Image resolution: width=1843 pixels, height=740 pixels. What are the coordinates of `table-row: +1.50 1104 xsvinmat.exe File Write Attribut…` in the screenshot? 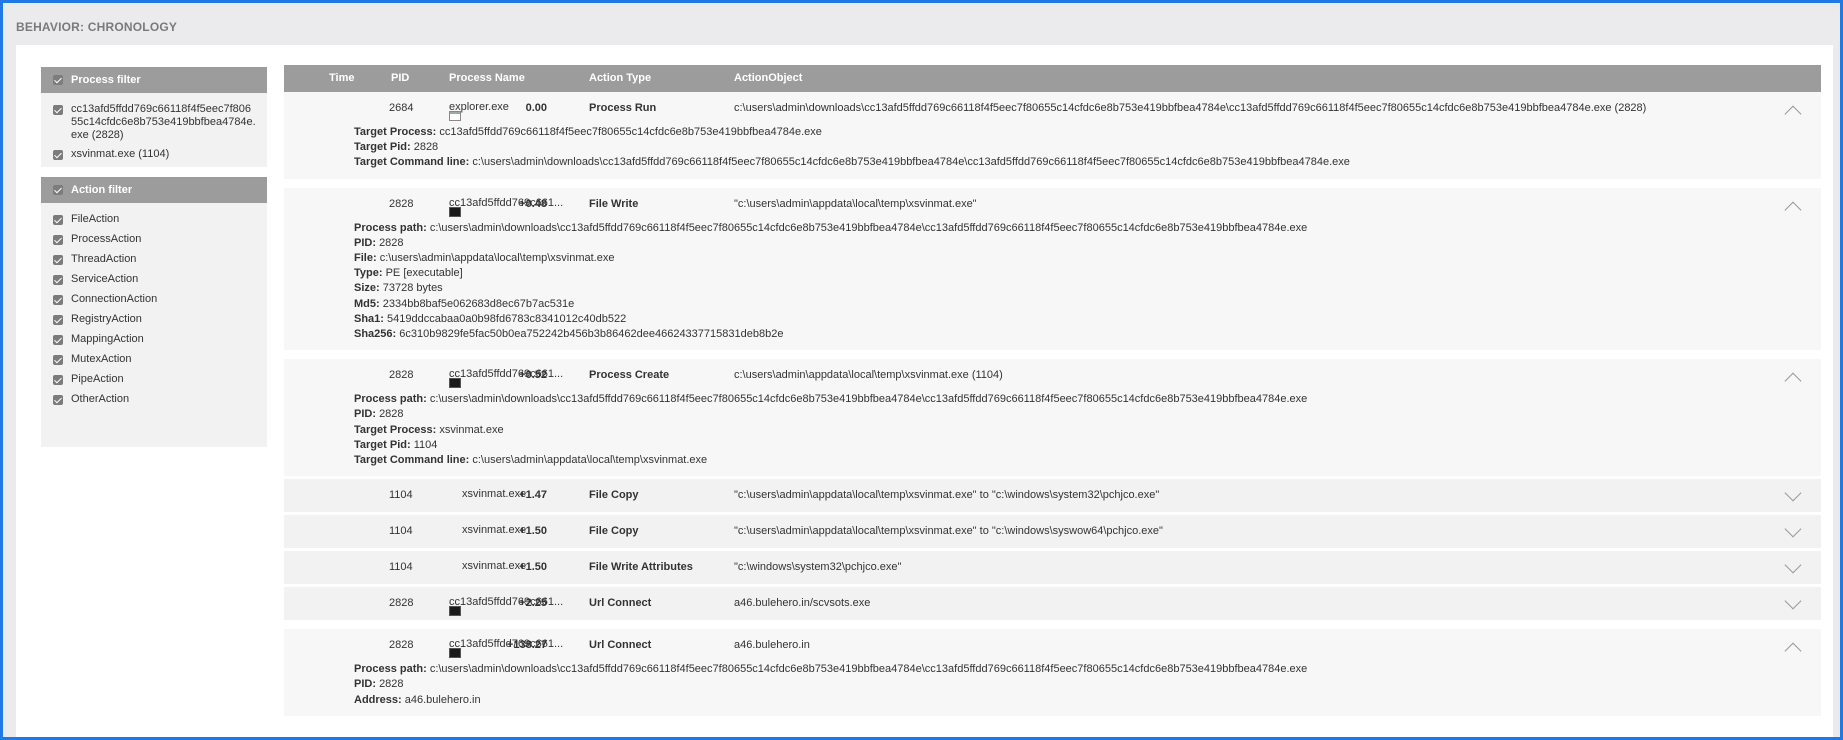 It's located at (1052, 568).